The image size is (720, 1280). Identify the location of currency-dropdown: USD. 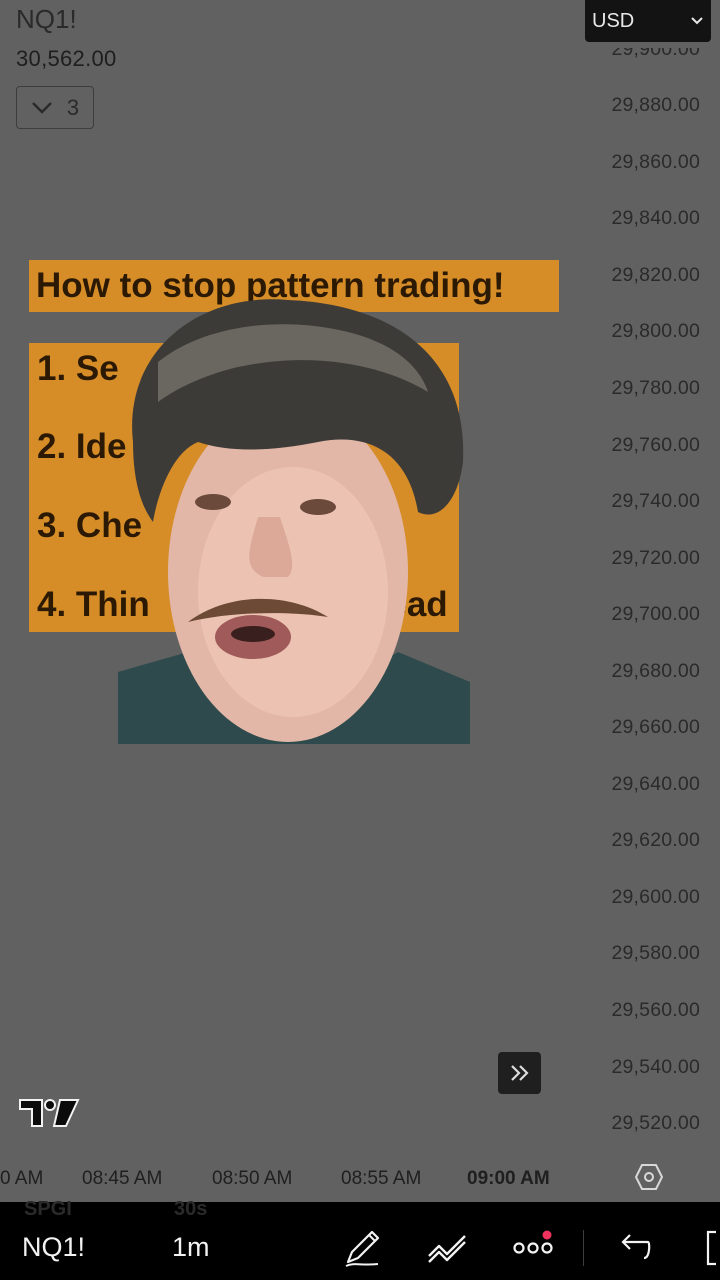
(648, 21).